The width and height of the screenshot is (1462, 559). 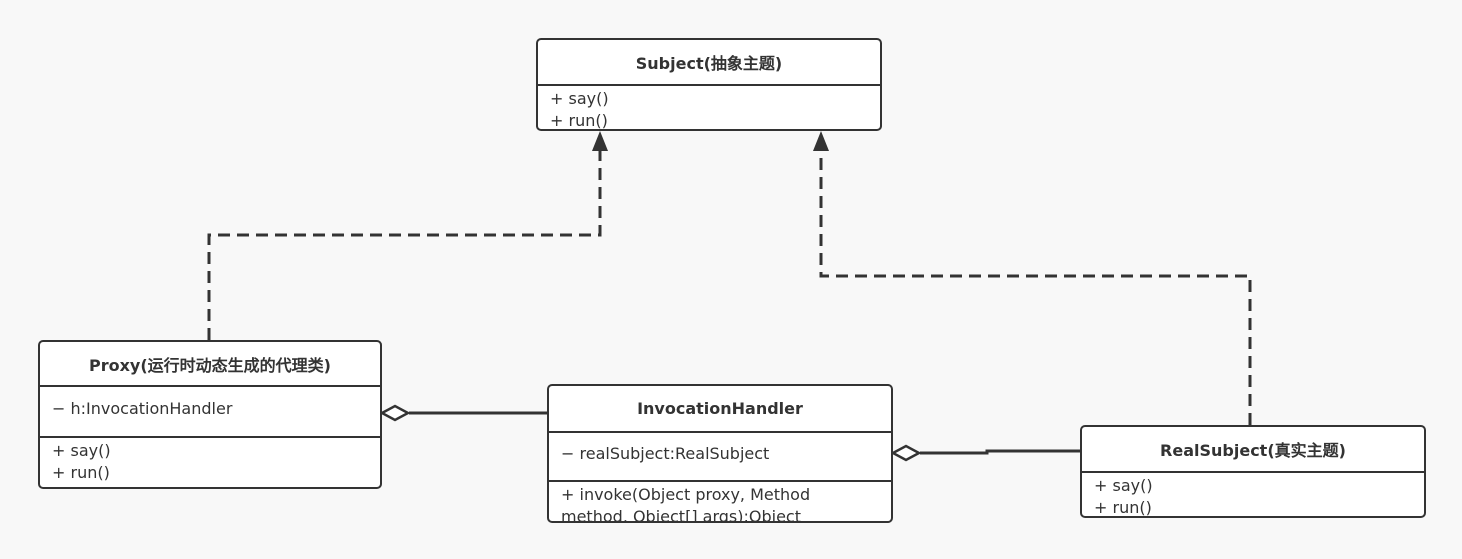 I want to click on attribute: − realSubject:RealSubject, so click(x=665, y=453).